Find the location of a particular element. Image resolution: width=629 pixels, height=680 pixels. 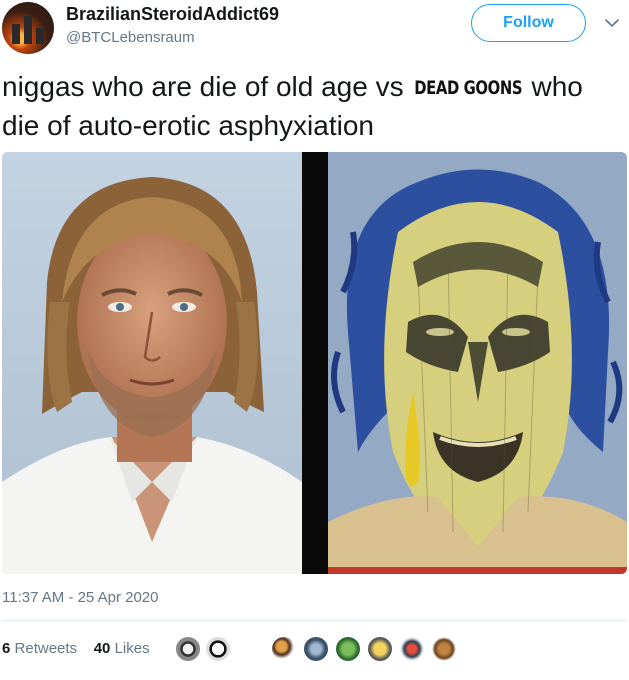

likes-label: Likes is located at coordinates (132, 648).